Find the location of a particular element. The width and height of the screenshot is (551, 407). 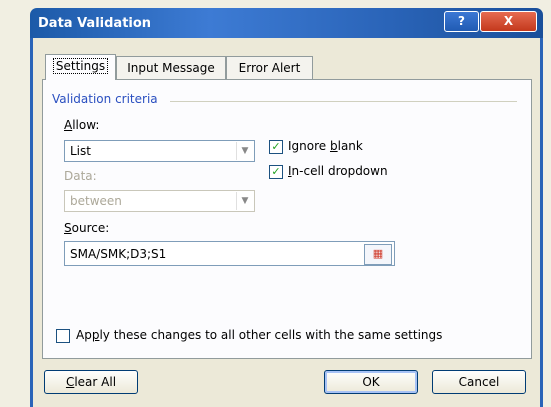

group-divider is located at coordinates (343, 101).